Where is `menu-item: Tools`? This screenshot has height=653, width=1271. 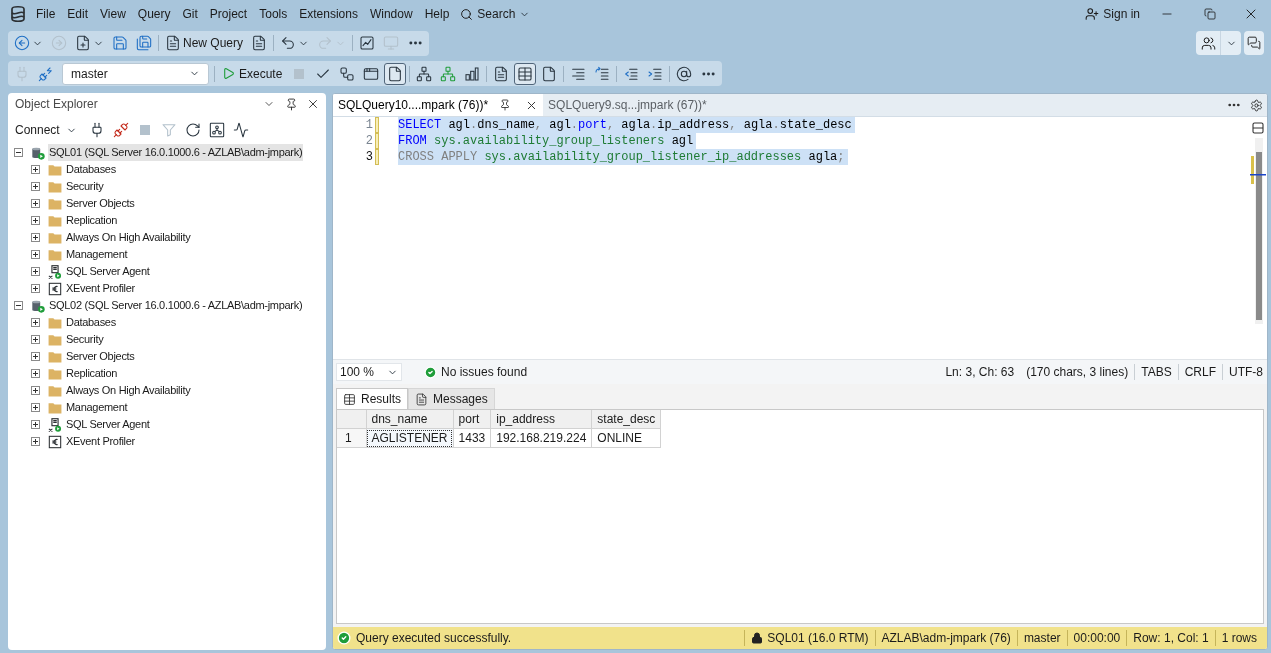
menu-item: Tools is located at coordinates (273, 14).